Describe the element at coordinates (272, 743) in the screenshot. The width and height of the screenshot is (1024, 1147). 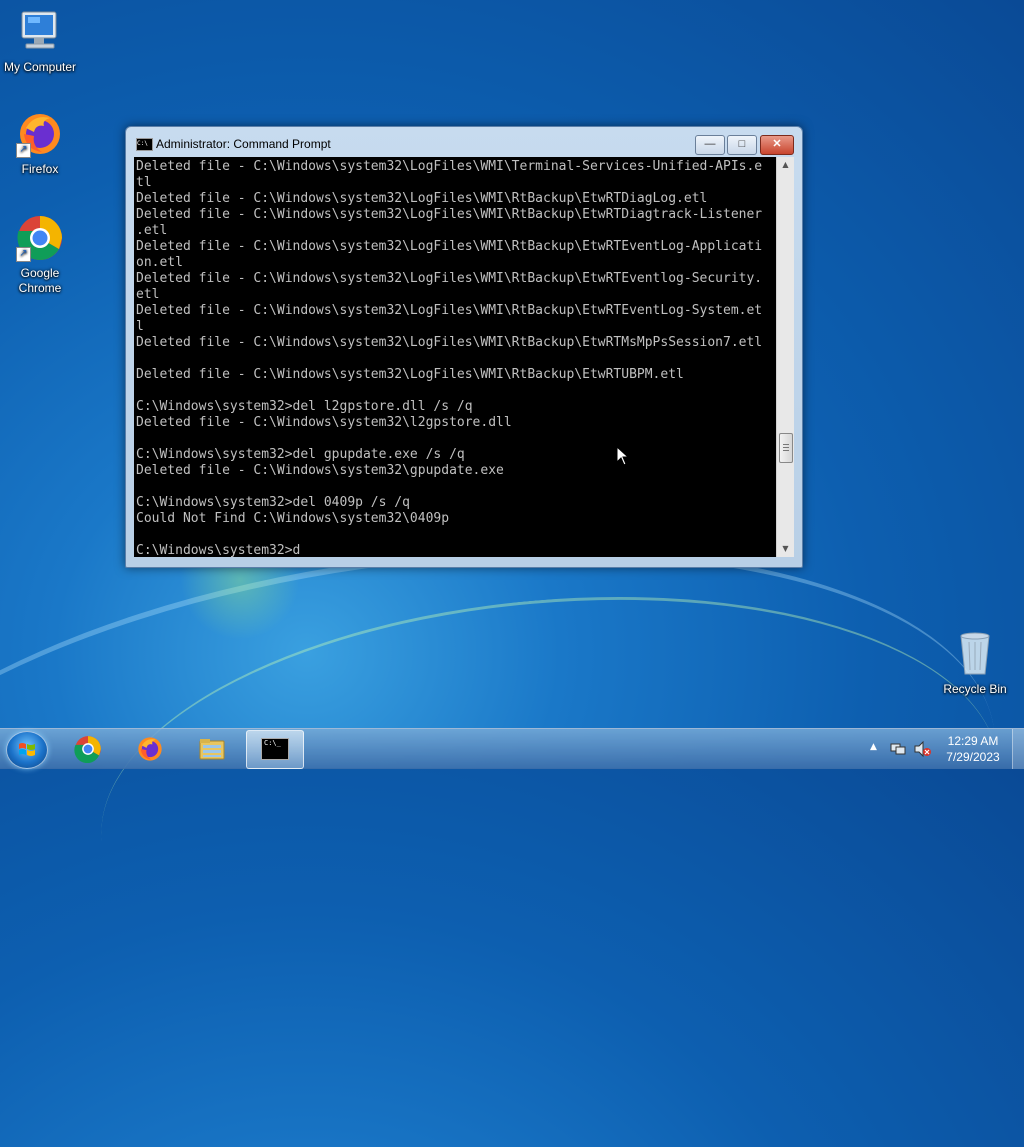
I see `command-prompt-icon-text: C:\_` at that location.